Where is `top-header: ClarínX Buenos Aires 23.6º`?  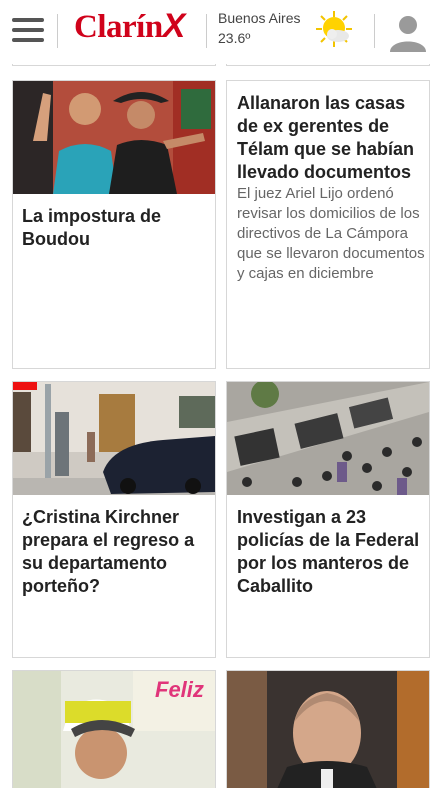
top-header: ClarínX Buenos Aires 23.6º is located at coordinates (221, 32).